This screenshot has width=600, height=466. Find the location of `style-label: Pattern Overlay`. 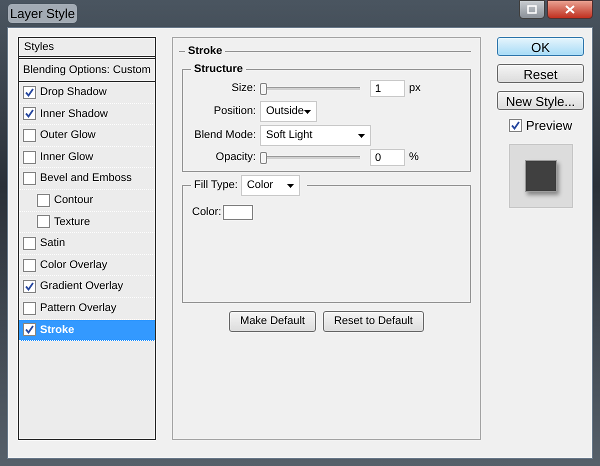

style-label: Pattern Overlay is located at coordinates (78, 308).